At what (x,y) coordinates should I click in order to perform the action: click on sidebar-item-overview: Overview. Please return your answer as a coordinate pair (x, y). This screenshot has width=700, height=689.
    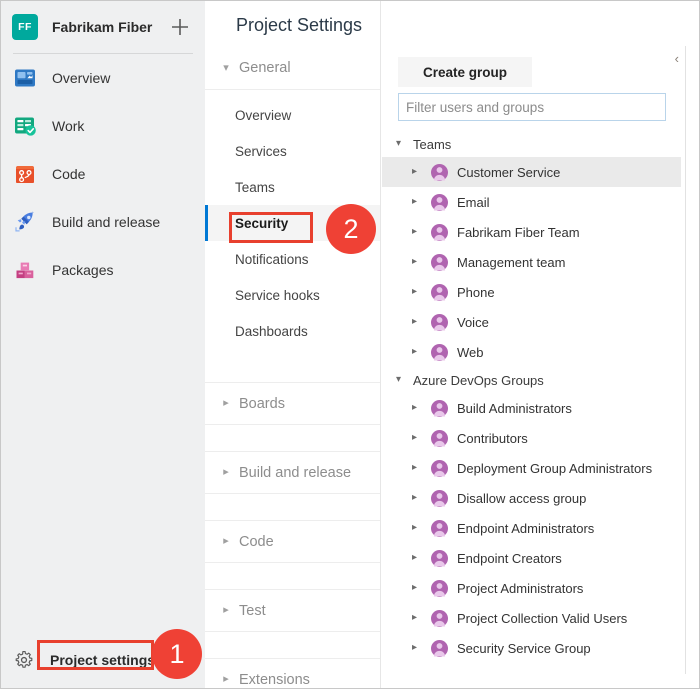
    Looking at the image, I should click on (103, 78).